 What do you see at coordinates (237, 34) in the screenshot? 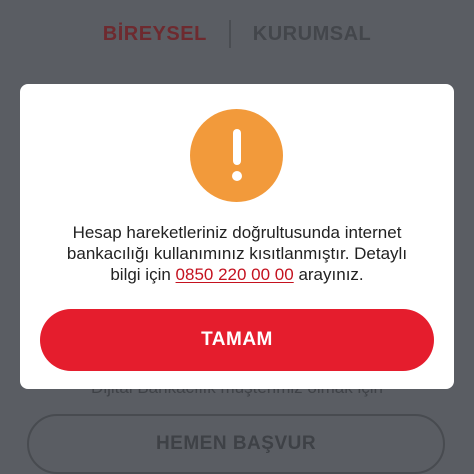
I see `customer-type-switch: BİREYSEL KURUMSAL` at bounding box center [237, 34].